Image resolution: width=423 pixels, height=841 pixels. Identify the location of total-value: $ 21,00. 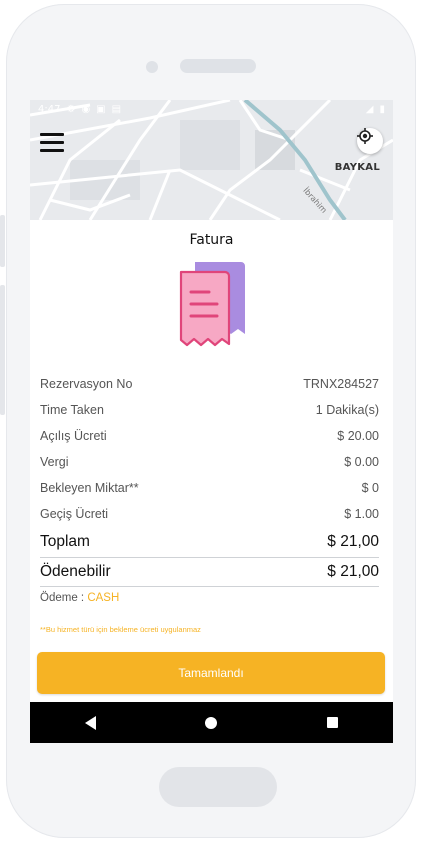
(353, 541).